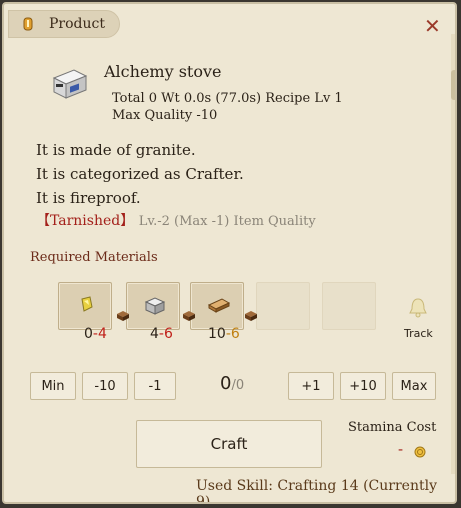 The width and height of the screenshot is (461, 508). I want to click on stone-block-icon, so click(155, 306).